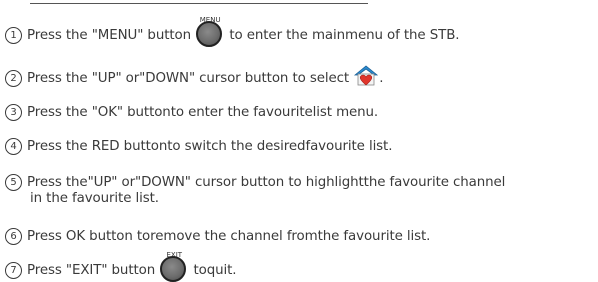 The width and height of the screenshot is (598, 282). Describe the element at coordinates (13, 270) in the screenshot. I see `step-number: 7` at that location.